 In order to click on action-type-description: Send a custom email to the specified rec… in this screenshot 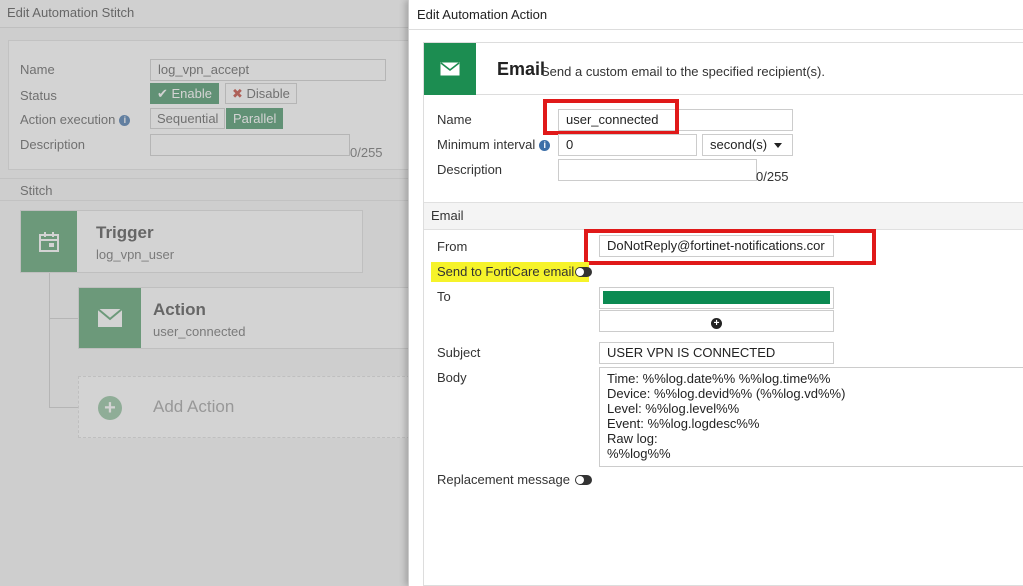, I will do `click(683, 71)`.